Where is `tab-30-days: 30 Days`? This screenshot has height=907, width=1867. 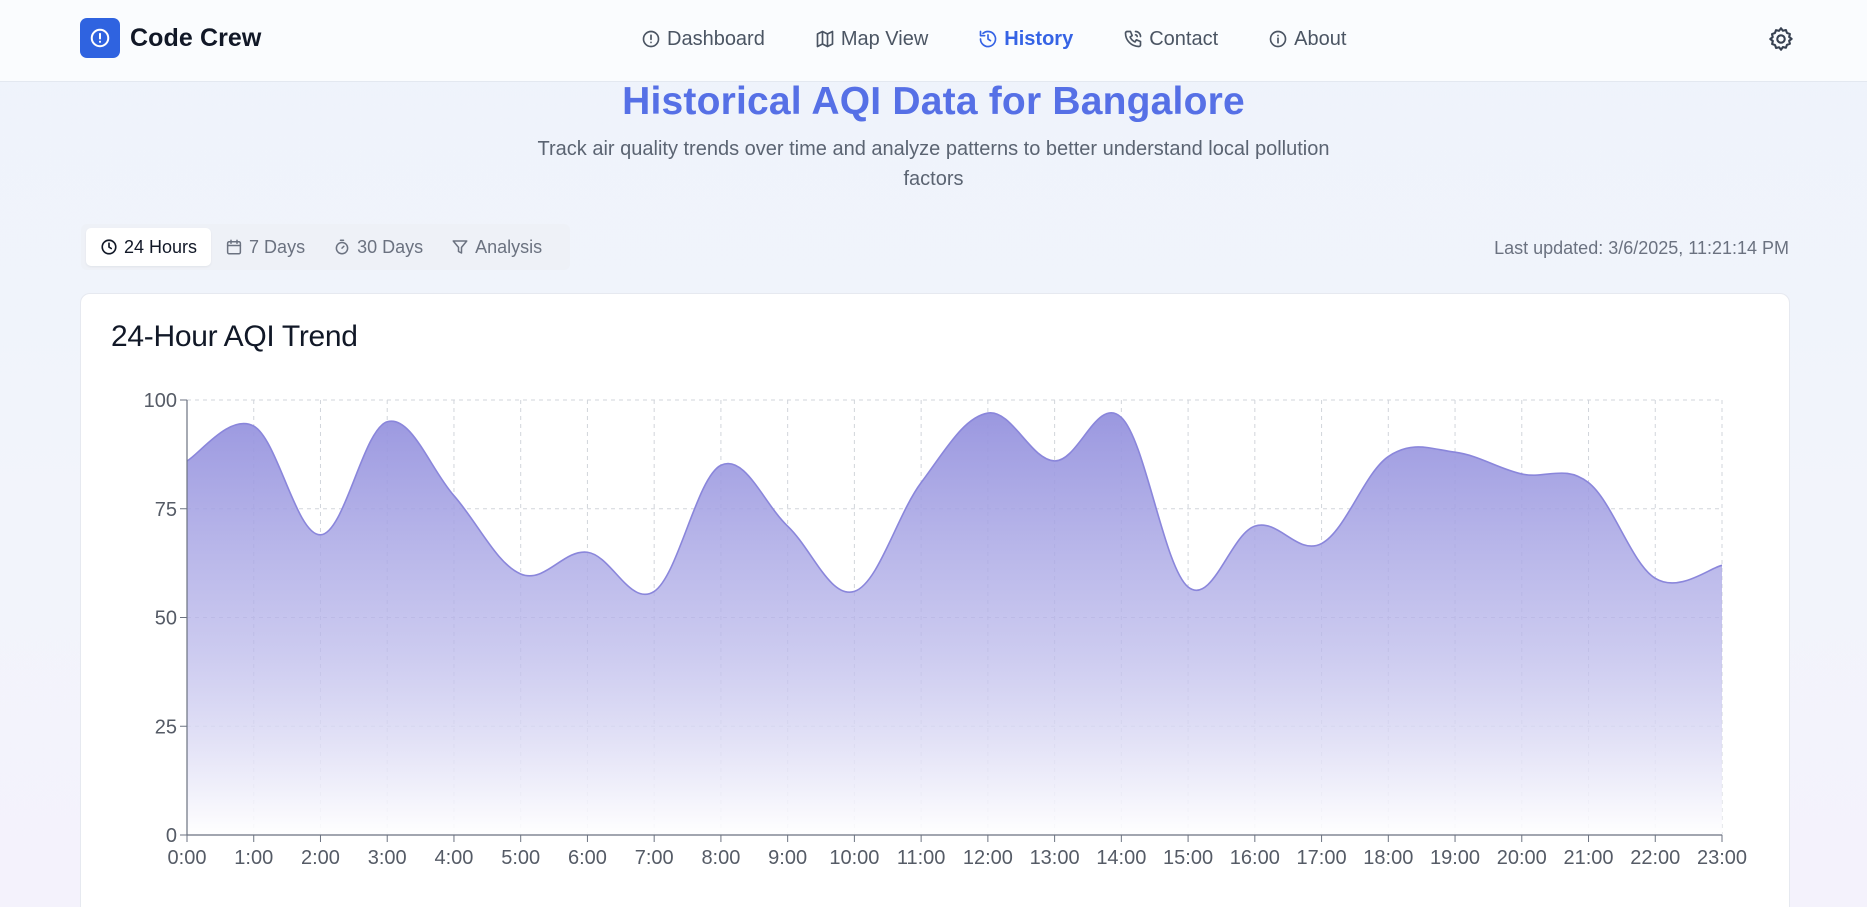
tab-30-days: 30 Days is located at coordinates (378, 247).